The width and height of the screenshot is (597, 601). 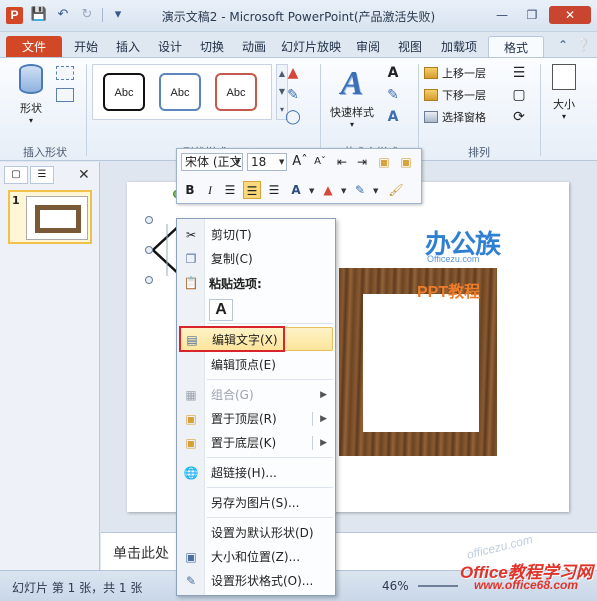 I want to click on text-outline-icon: ✎, so click(x=393, y=95).